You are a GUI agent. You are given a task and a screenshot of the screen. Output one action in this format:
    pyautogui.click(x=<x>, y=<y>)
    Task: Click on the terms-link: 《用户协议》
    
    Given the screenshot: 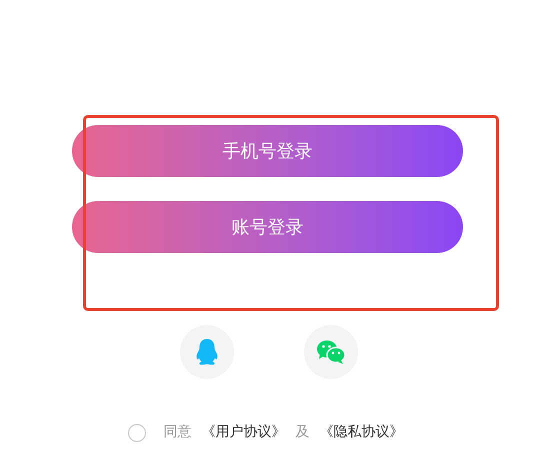 What is the action you would take?
    pyautogui.click(x=244, y=432)
    